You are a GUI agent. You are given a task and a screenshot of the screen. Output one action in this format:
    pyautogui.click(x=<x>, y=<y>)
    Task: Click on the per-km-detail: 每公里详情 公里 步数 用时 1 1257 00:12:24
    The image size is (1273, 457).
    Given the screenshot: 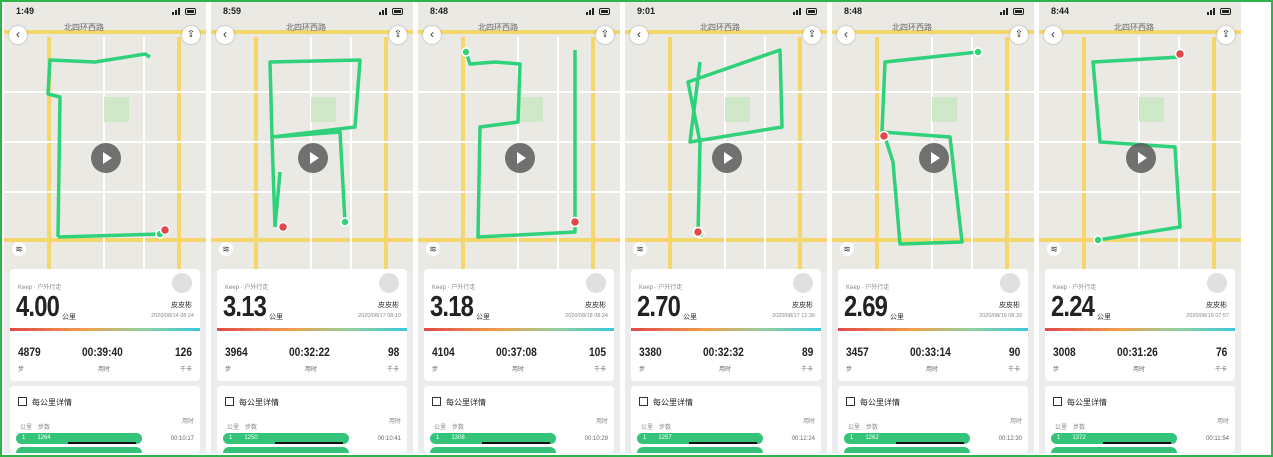 What is the action you would take?
    pyautogui.click(x=726, y=419)
    